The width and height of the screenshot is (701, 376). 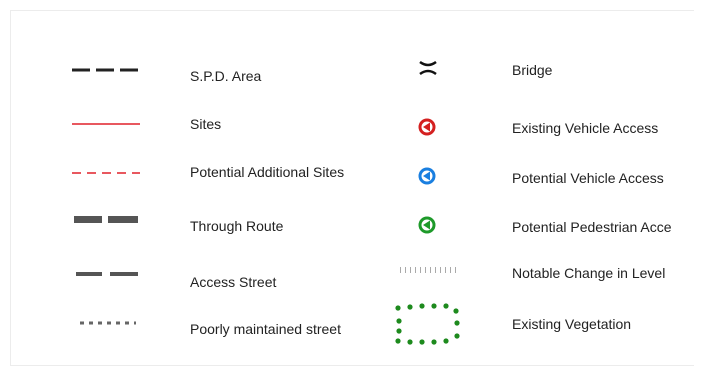 I want to click on legend-label-poorly-maintained-street: Poorly maintained street, so click(x=265, y=329).